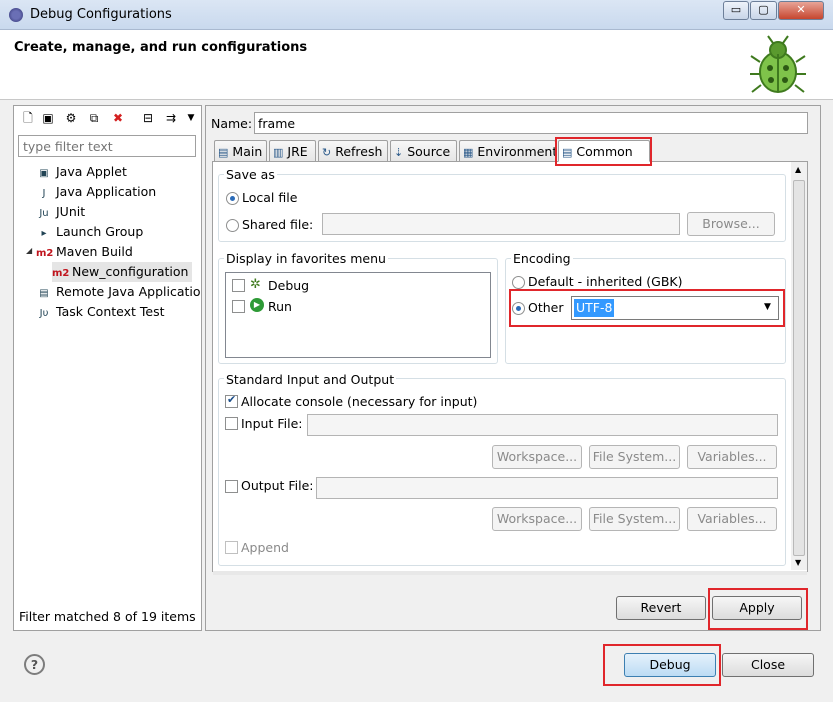 The width and height of the screenshot is (833, 702). Describe the element at coordinates (327, 152) in the screenshot. I see `refresh-tab-icon: ↻` at that location.